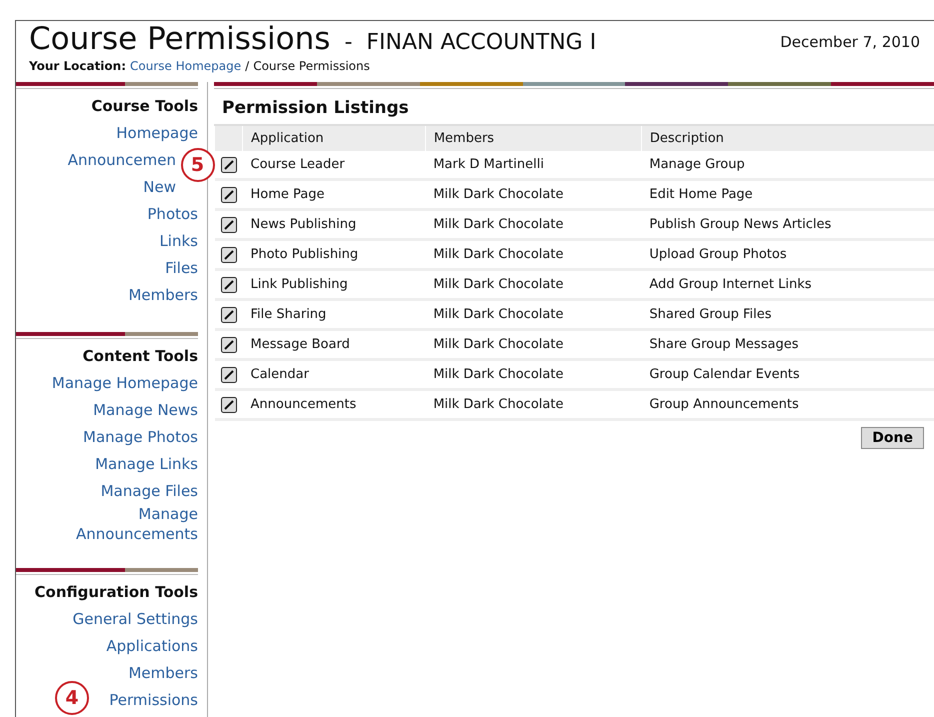  What do you see at coordinates (153, 700) in the screenshot?
I see `sidebar-link: Permissions` at bounding box center [153, 700].